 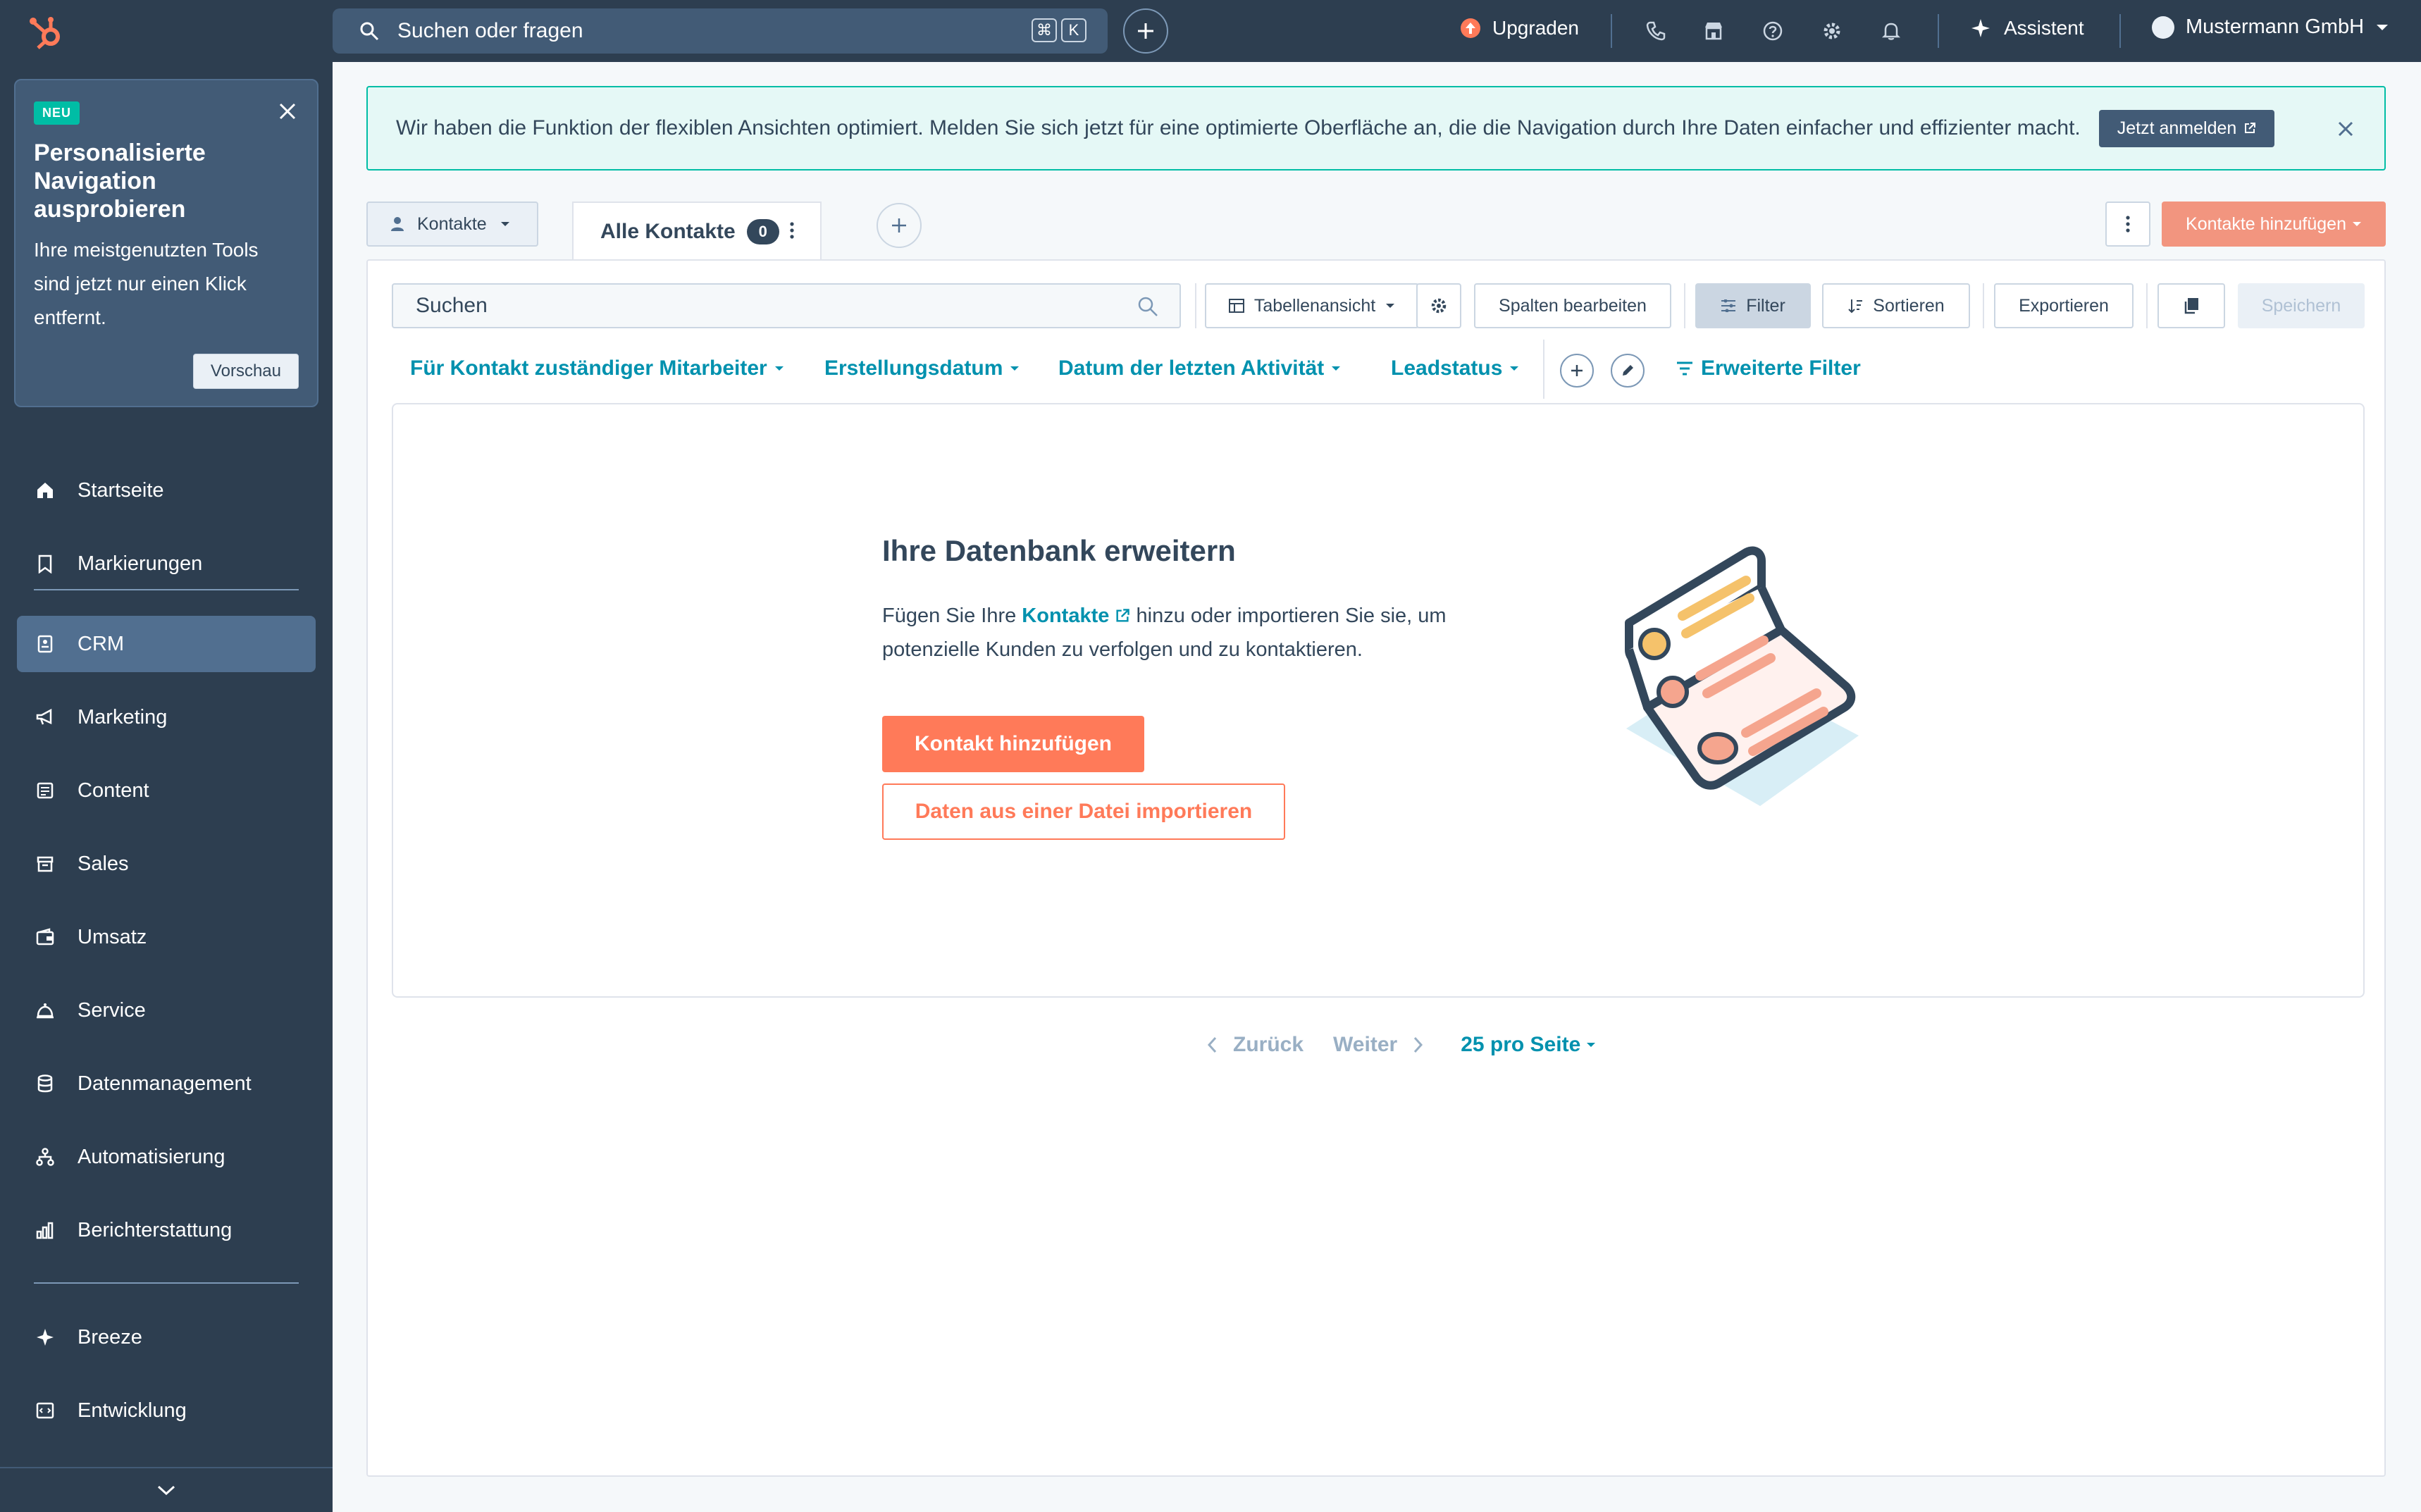 I want to click on chevron-down-icon, so click(x=166, y=1490).